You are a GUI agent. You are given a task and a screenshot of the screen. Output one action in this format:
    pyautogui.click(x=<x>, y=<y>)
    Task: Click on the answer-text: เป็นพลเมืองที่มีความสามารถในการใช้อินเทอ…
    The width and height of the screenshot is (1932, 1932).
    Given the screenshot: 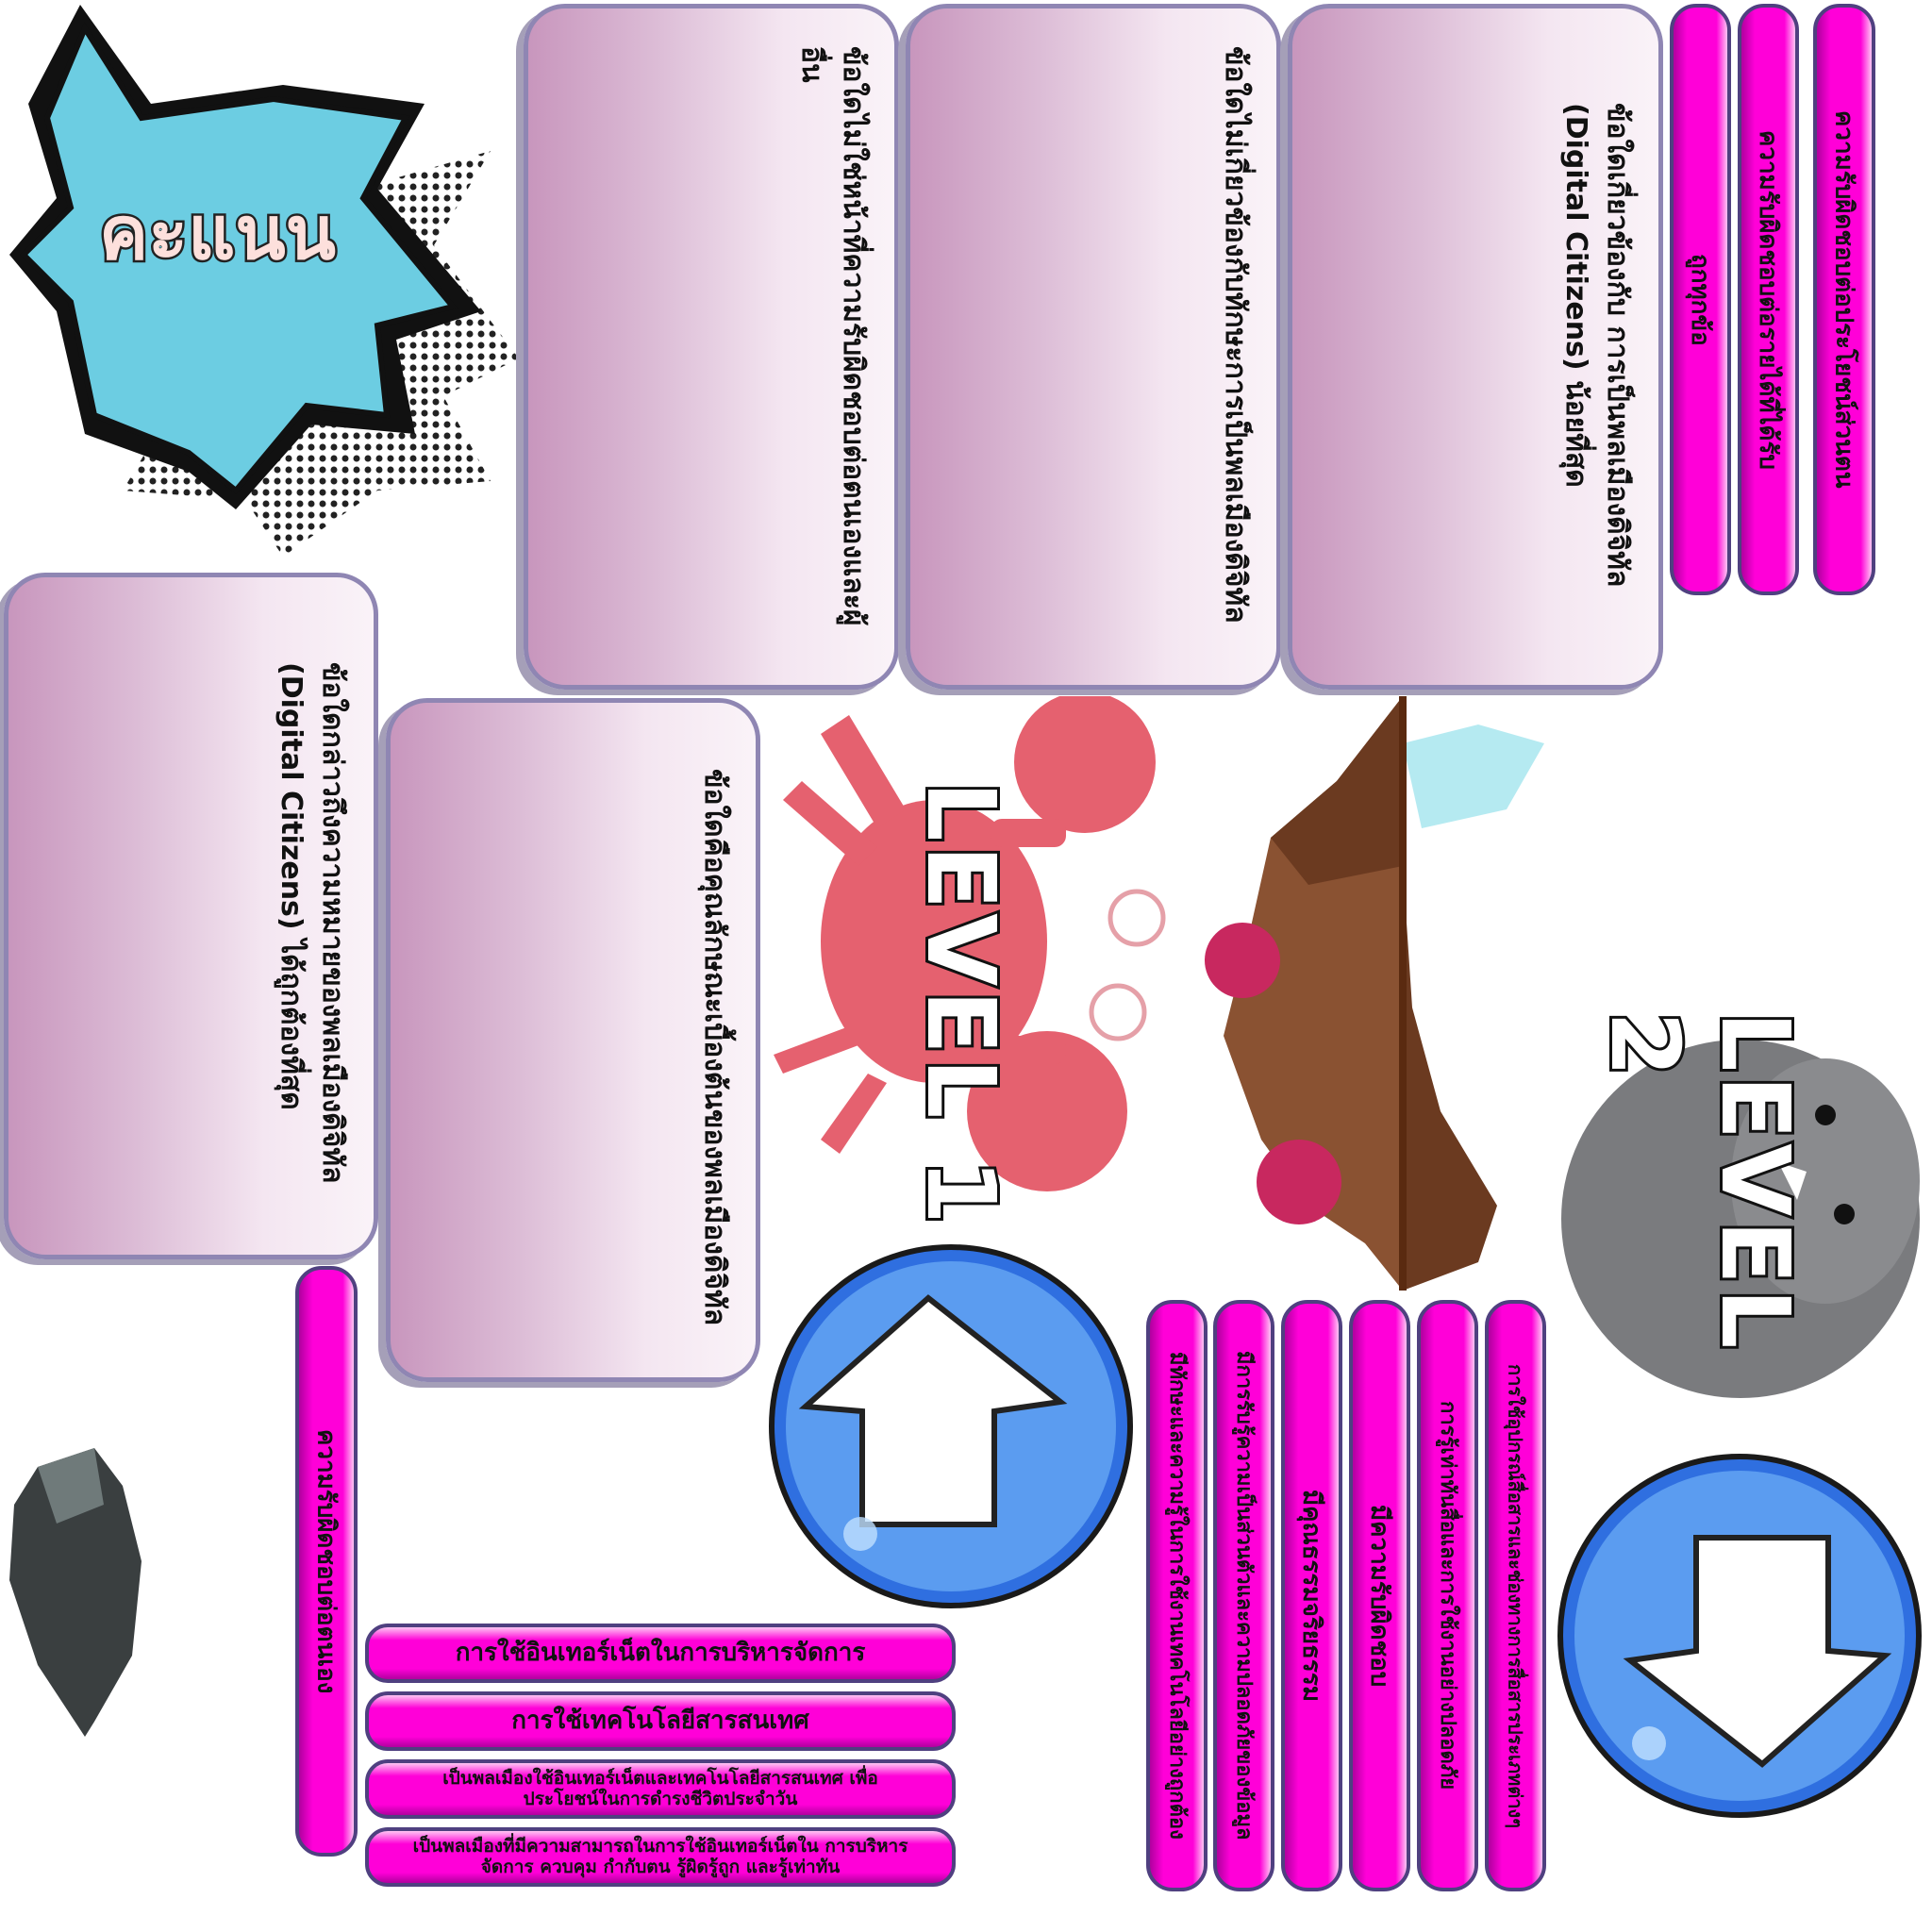 What is the action you would take?
    pyautogui.click(x=660, y=1856)
    